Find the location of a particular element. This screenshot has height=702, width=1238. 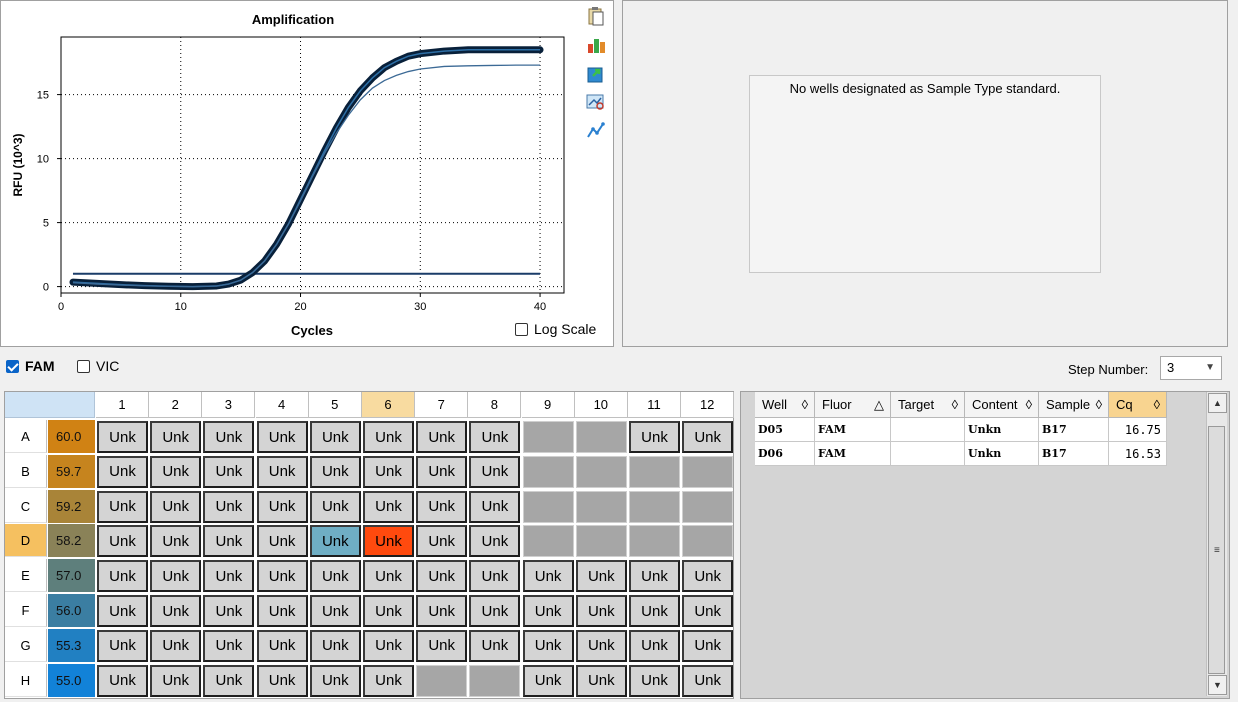

well-f6: Unk is located at coordinates (388, 611).